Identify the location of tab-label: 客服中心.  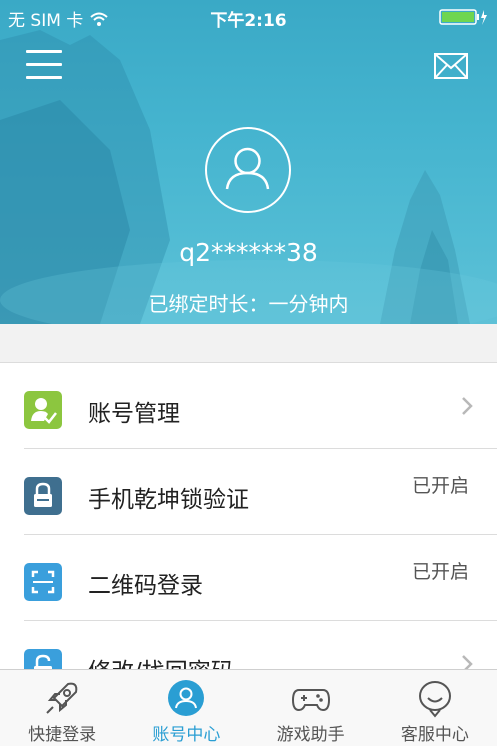
(434, 735).